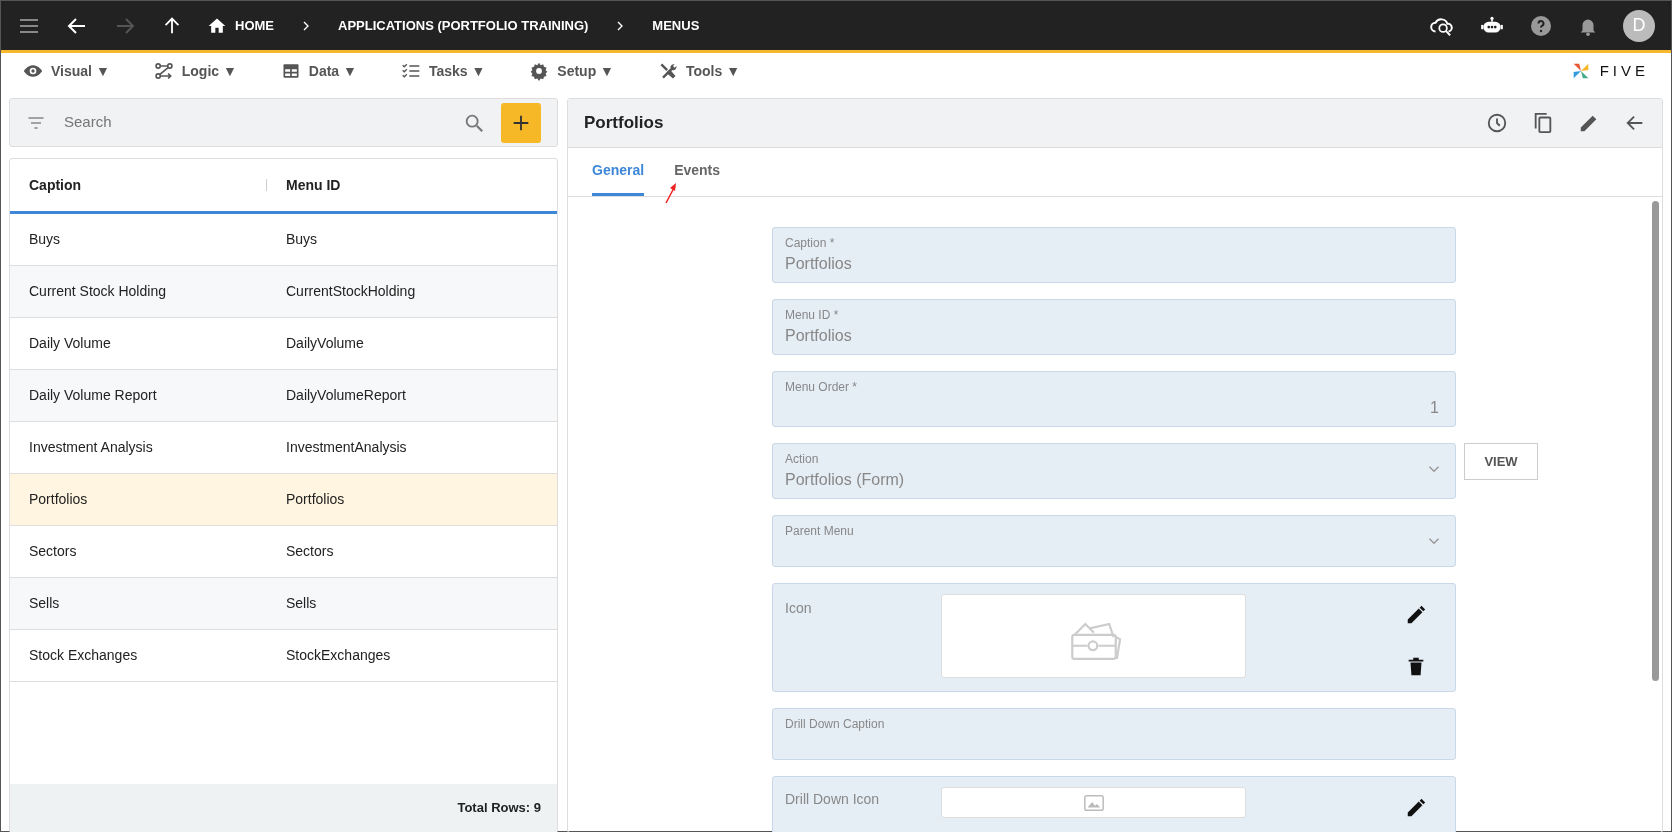 Image resolution: width=1672 pixels, height=832 pixels. I want to click on column-header: Caption, so click(138, 185).